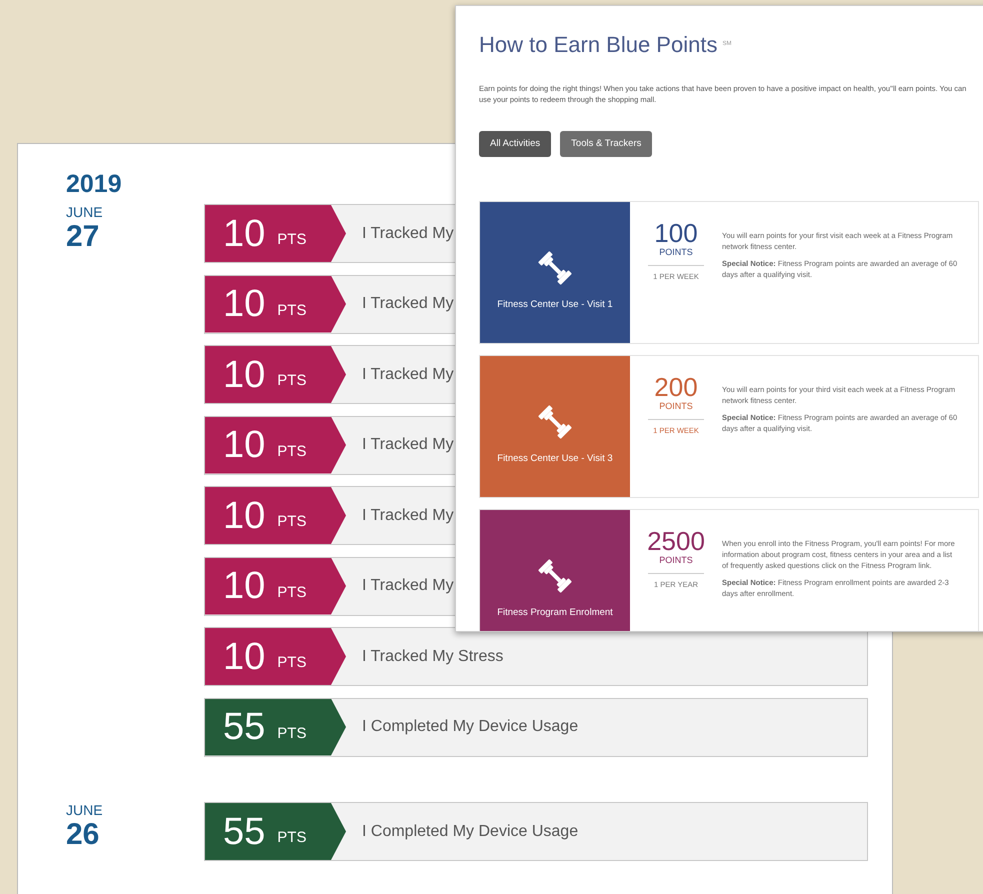  Describe the element at coordinates (433, 656) in the screenshot. I see `activity-name: I Tracked My Stress` at that location.